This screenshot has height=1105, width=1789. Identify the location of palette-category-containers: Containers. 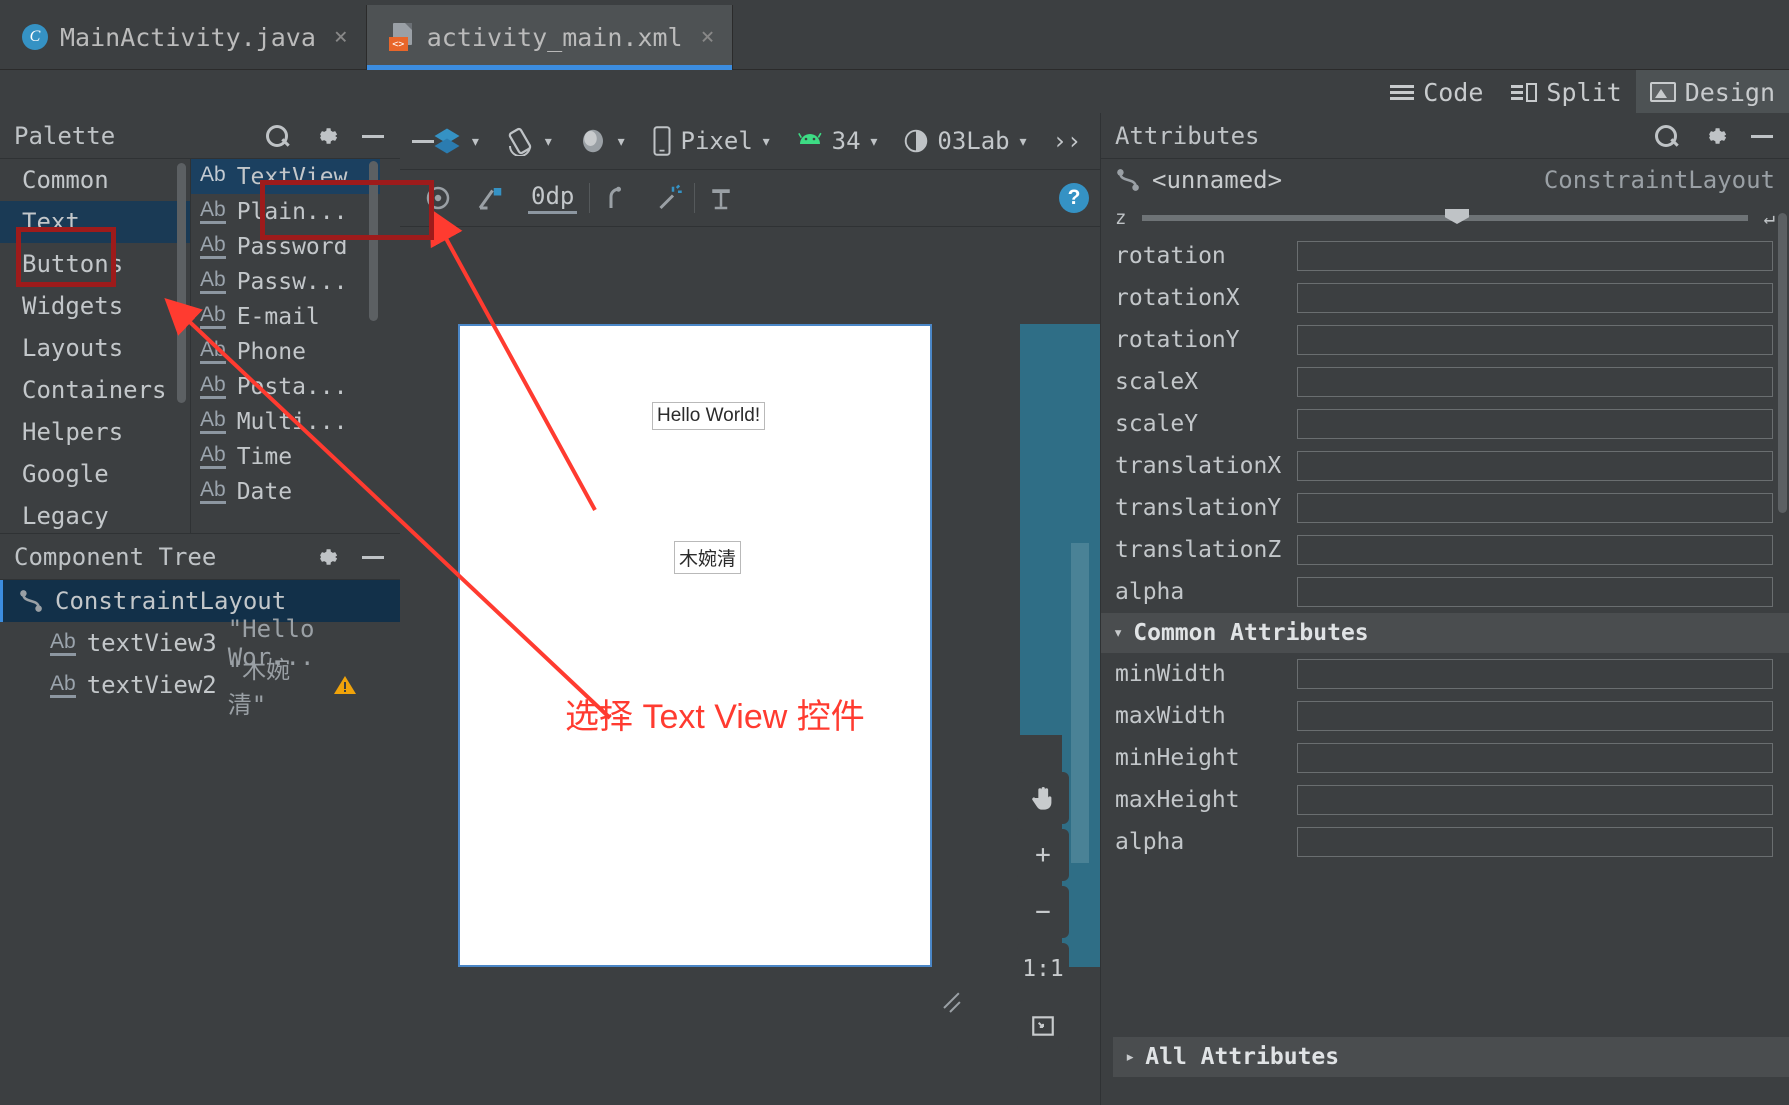
(95, 390).